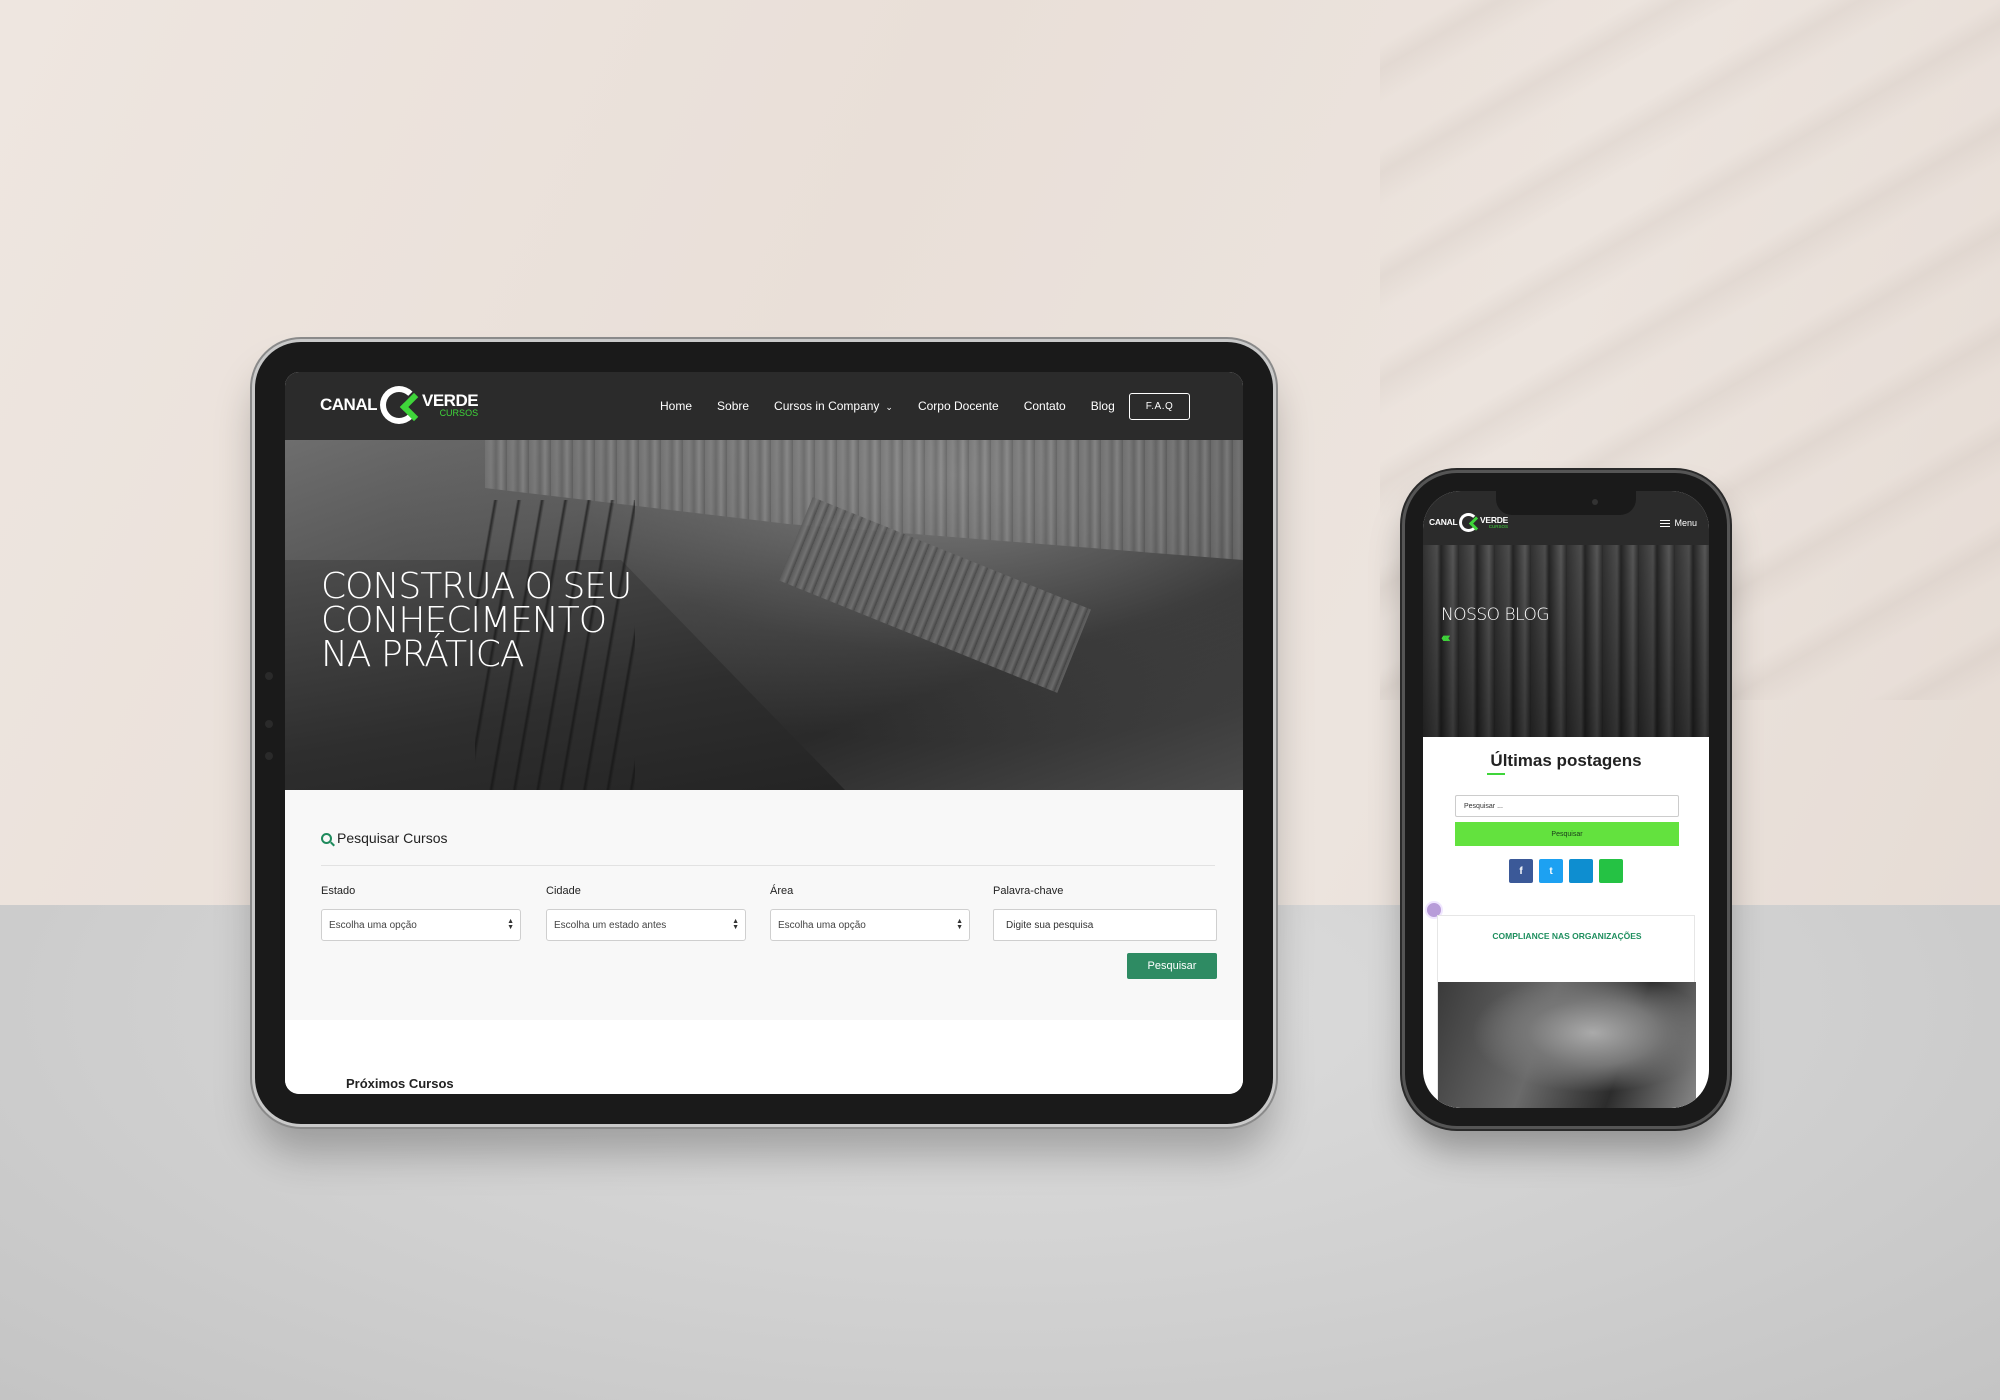 This screenshot has width=2000, height=1400. I want to click on hero-headline: CONSTRUA O SEU CONHECIMENTO NA PRÁTICA, so click(511, 620).